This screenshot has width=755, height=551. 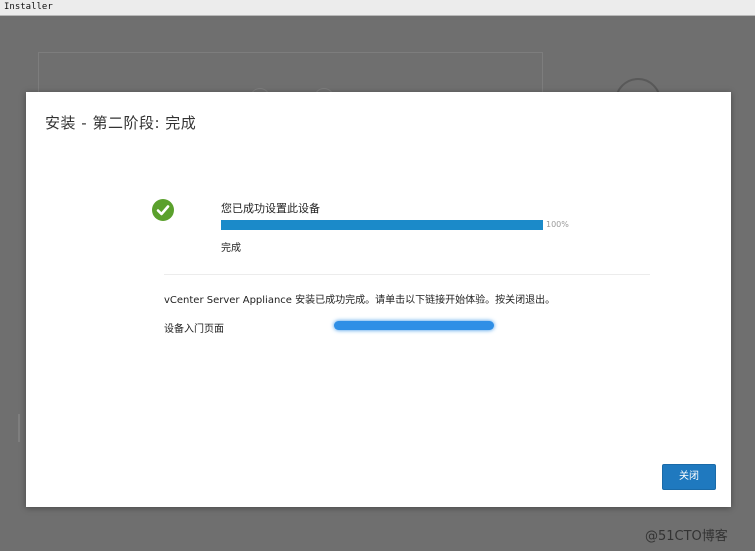 I want to click on watermark: @51CTO博客, so click(x=686, y=536).